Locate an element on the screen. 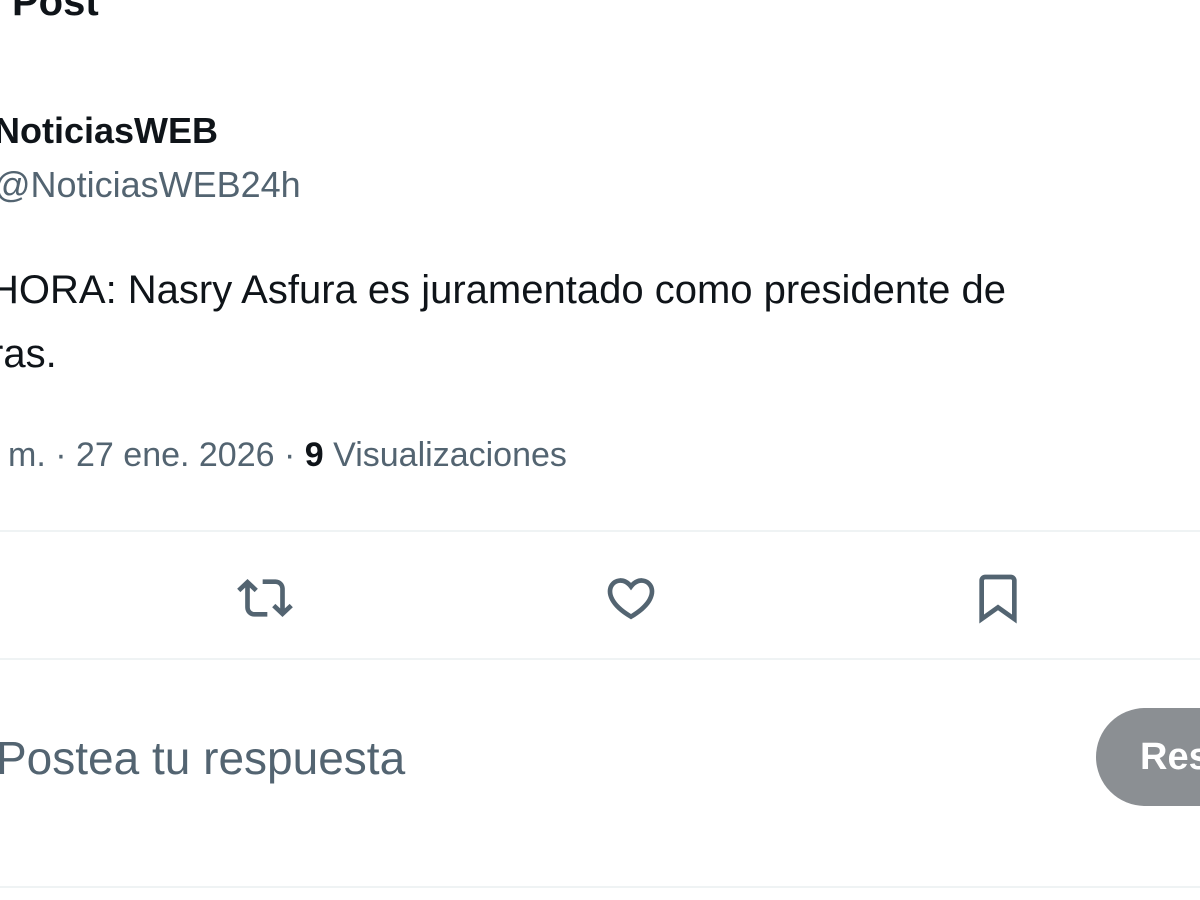 Image resolution: width=1200 pixels, height=900 pixels. author-display-name: NoticiasWEB is located at coordinates (109, 131).